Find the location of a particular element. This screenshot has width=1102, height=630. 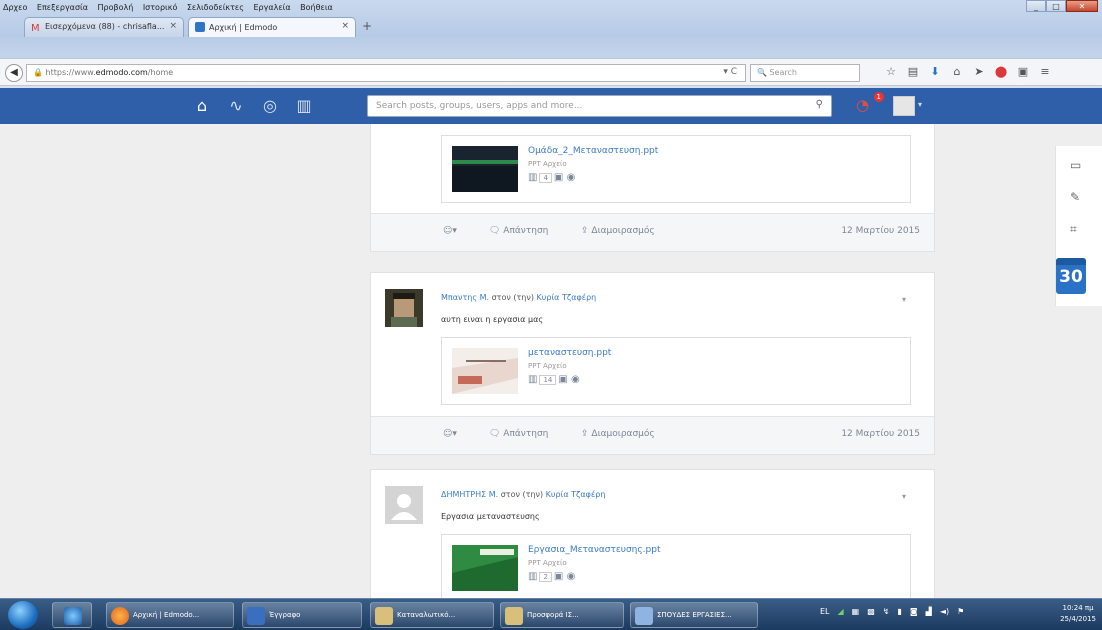

tray-app-icon: ▩ is located at coordinates (871, 611).